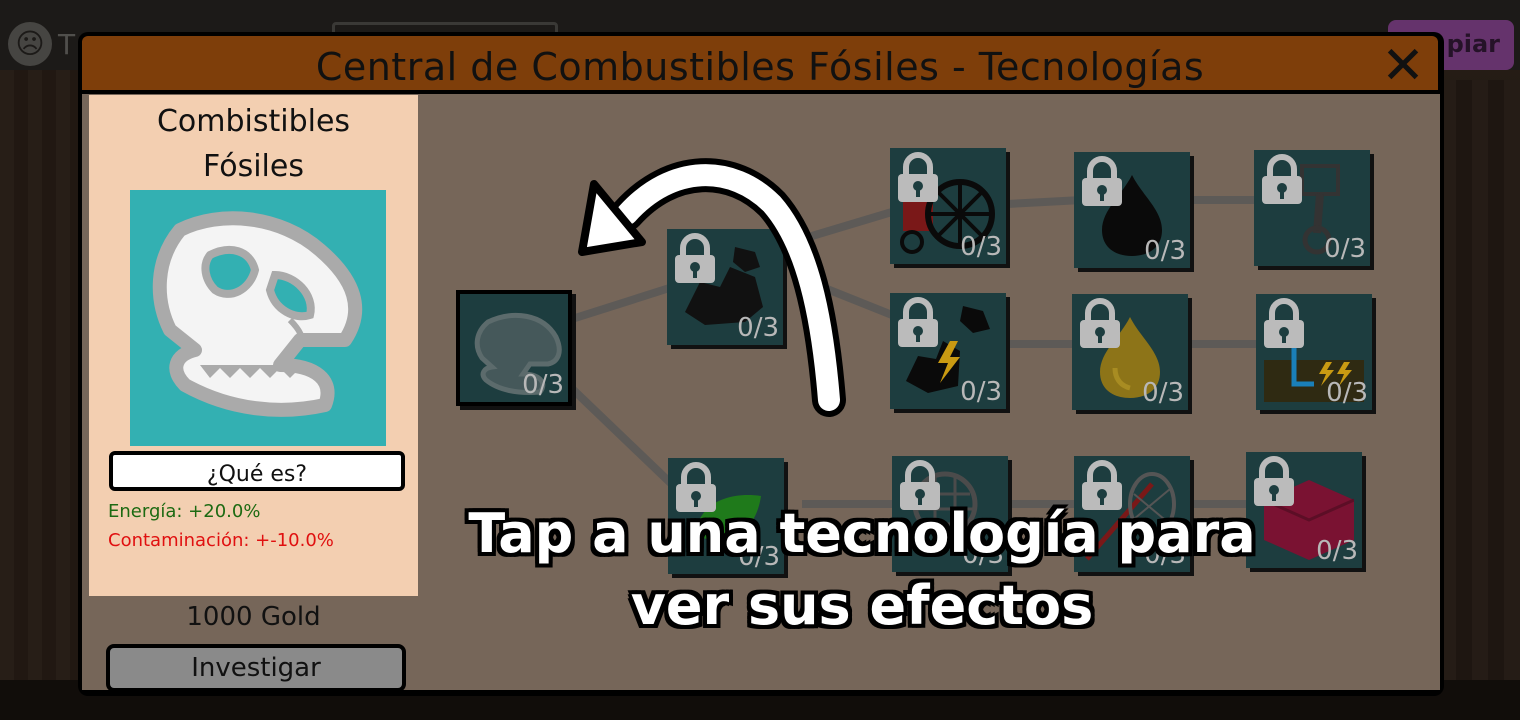 Image resolution: width=1520 pixels, height=720 pixels. I want to click on tech-node-wheel: 0/3, so click(948, 206).